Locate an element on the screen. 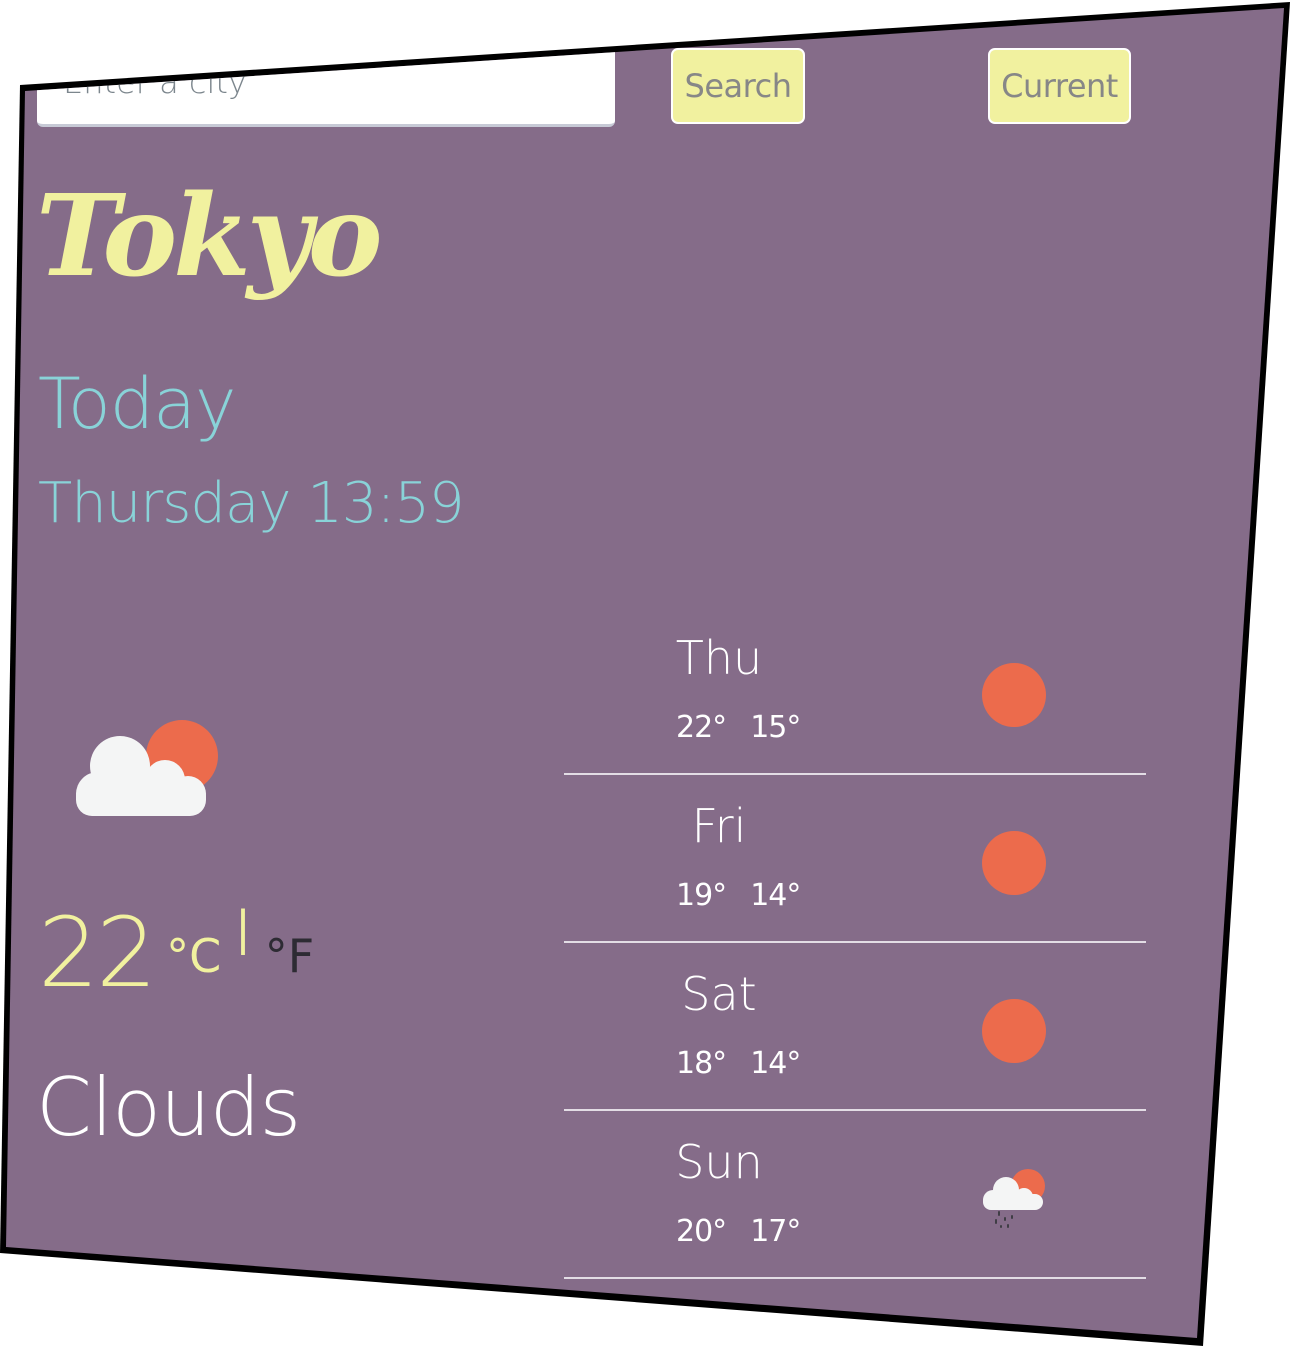 This screenshot has width=1290, height=1346. forecast-low: 17° is located at coordinates (775, 1231).